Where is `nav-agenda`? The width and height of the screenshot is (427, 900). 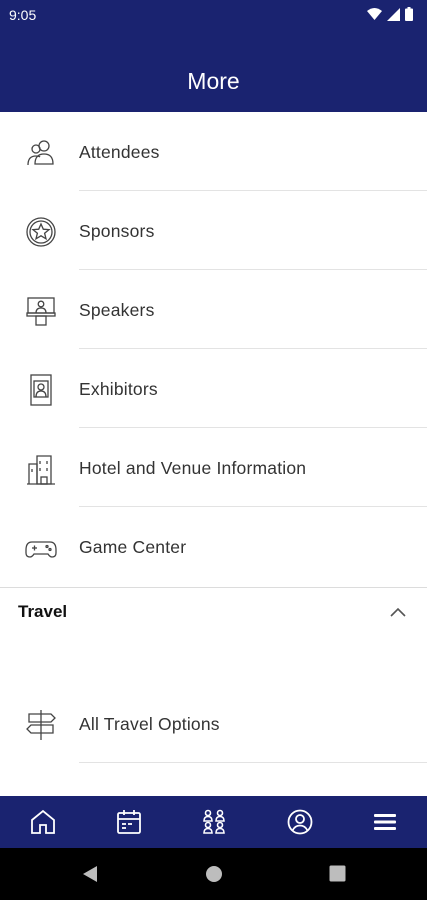
nav-agenda is located at coordinates (129, 822).